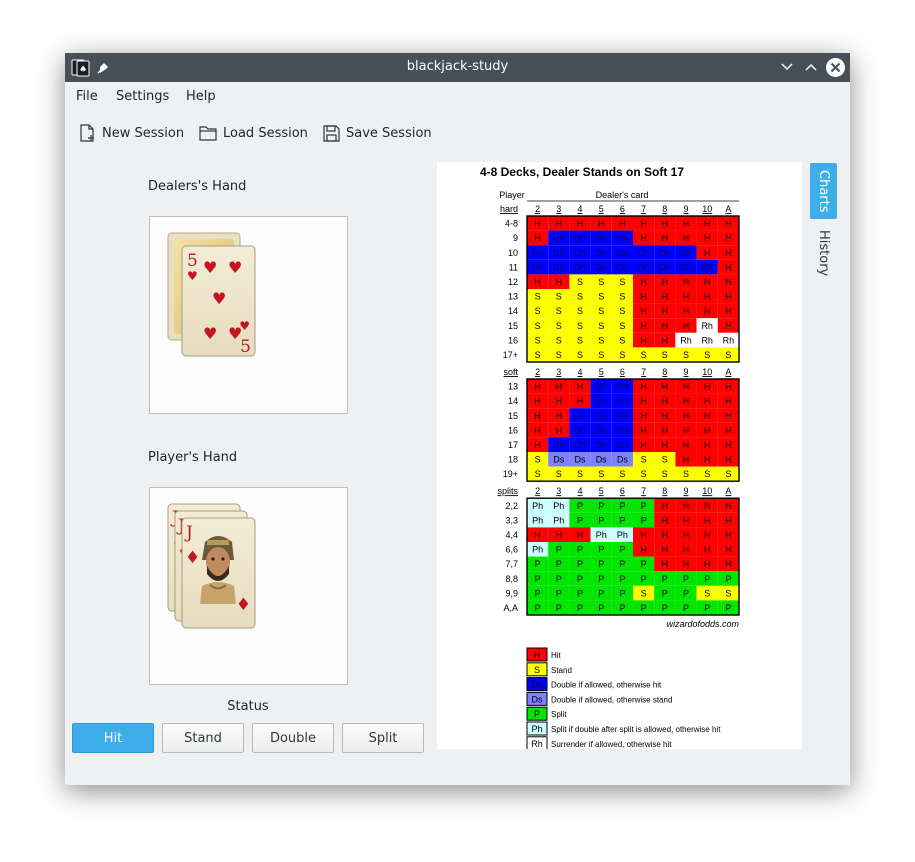 The height and width of the screenshot is (862, 915). I want to click on column-header: 5, so click(601, 209).